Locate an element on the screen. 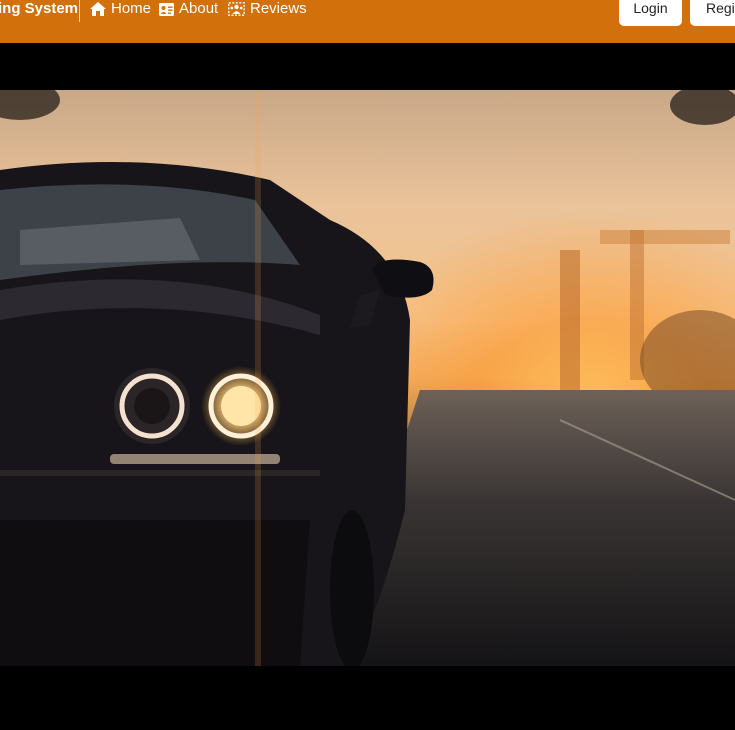 The height and width of the screenshot is (730, 735). login-button: Login is located at coordinates (650, 13).